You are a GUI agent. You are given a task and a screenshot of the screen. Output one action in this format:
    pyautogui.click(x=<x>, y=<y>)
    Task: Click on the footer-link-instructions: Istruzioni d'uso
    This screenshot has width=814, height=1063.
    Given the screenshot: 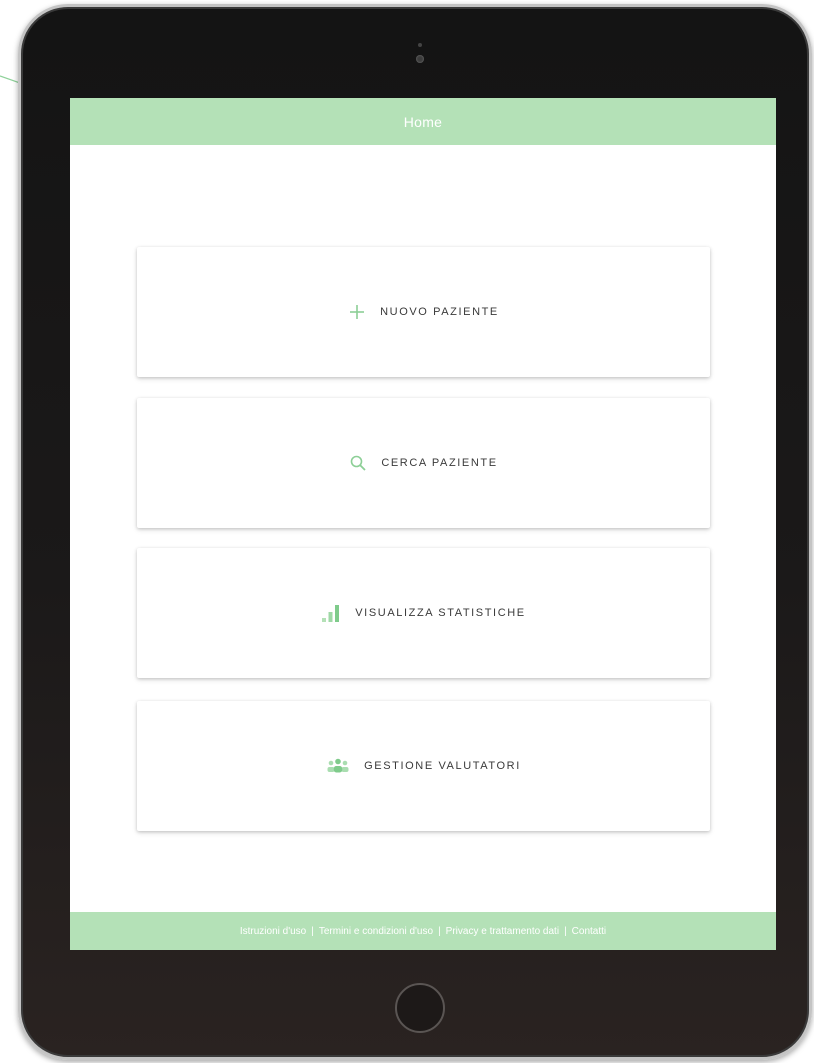 What is the action you would take?
    pyautogui.click(x=273, y=931)
    